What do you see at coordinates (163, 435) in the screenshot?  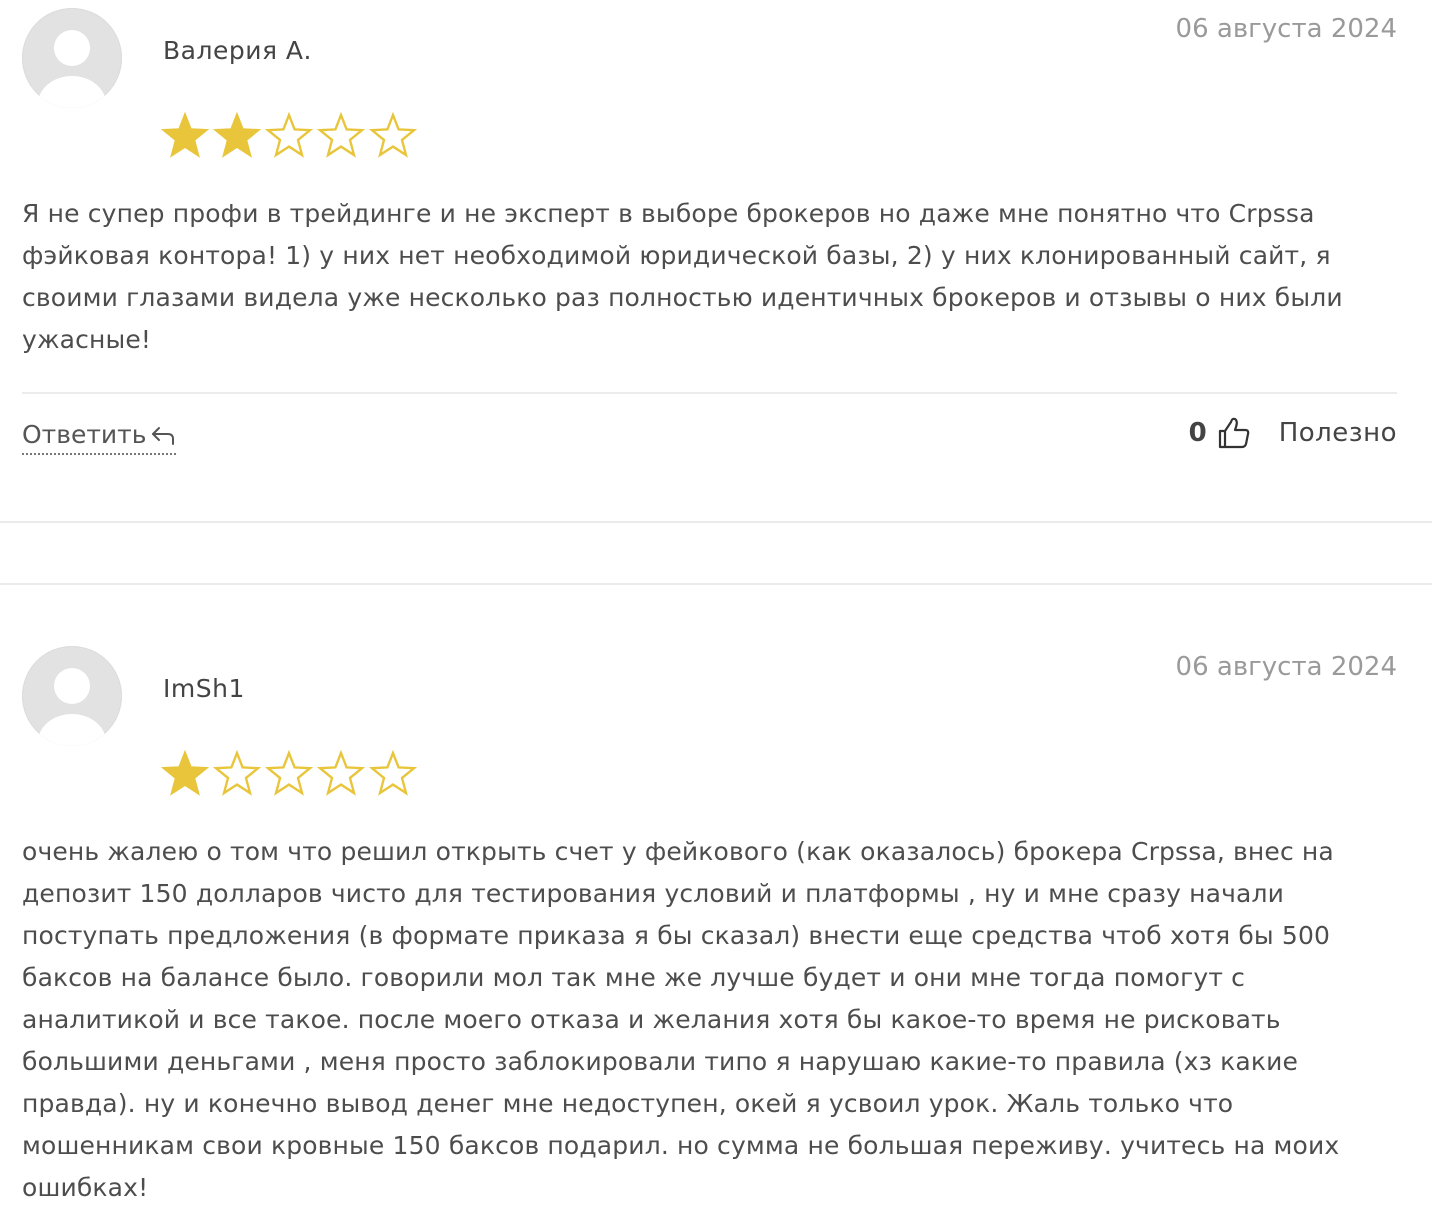 I see `reply-arrow-icon` at bounding box center [163, 435].